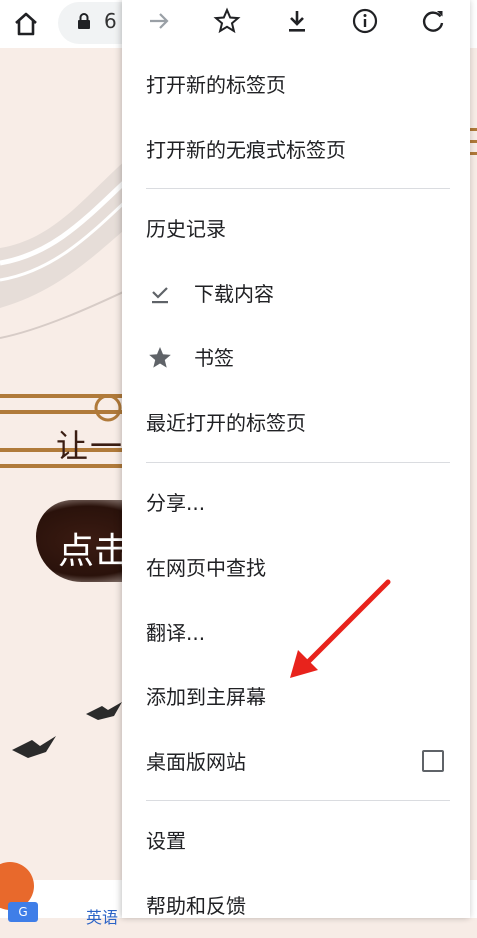 The width and height of the screenshot is (477, 938). What do you see at coordinates (216, 85) in the screenshot?
I see `menu-item-label: 打开新的标签页` at bounding box center [216, 85].